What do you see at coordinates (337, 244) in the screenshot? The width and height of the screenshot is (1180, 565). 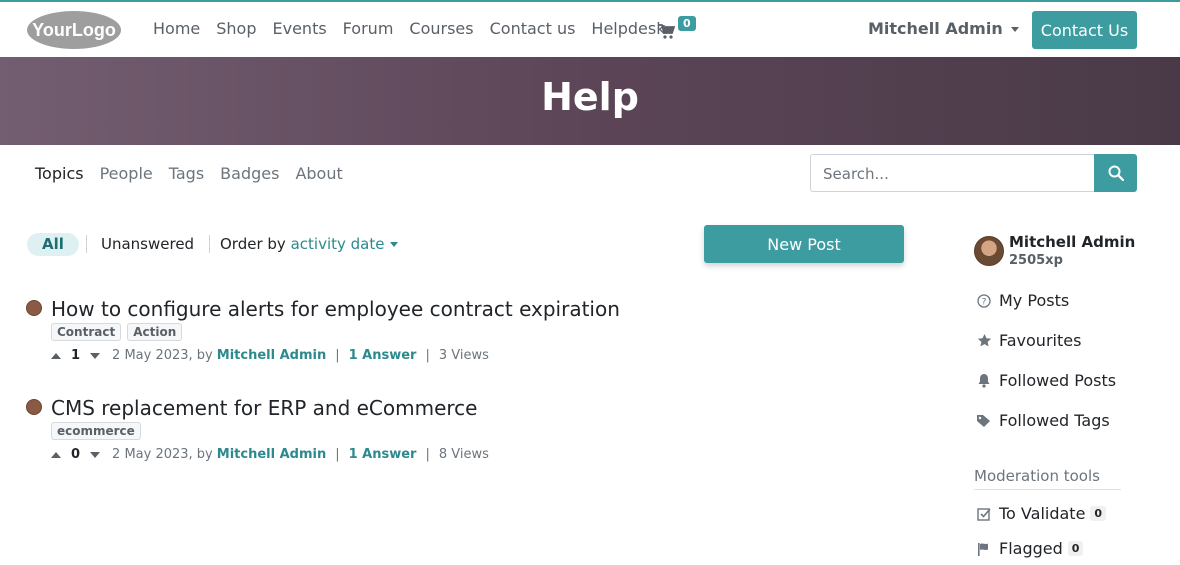 I see `order-by-value: activity date` at bounding box center [337, 244].